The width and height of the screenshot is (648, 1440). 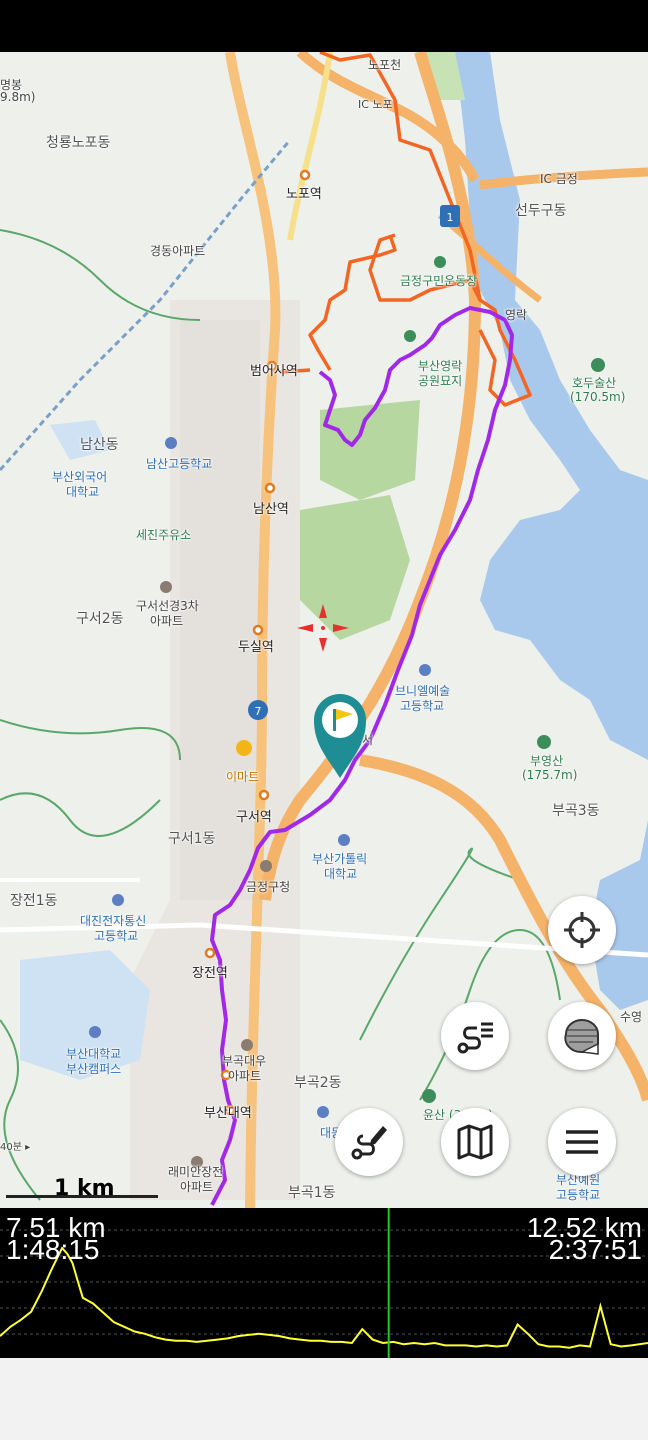 I want to click on route-list-icon, so click(x=475, y=1038).